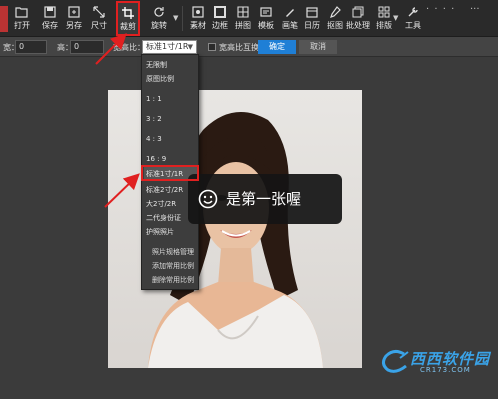 This screenshot has height=399, width=498. What do you see at coordinates (445, 370) in the screenshot?
I see `watermark-url: CR173.COM` at bounding box center [445, 370].